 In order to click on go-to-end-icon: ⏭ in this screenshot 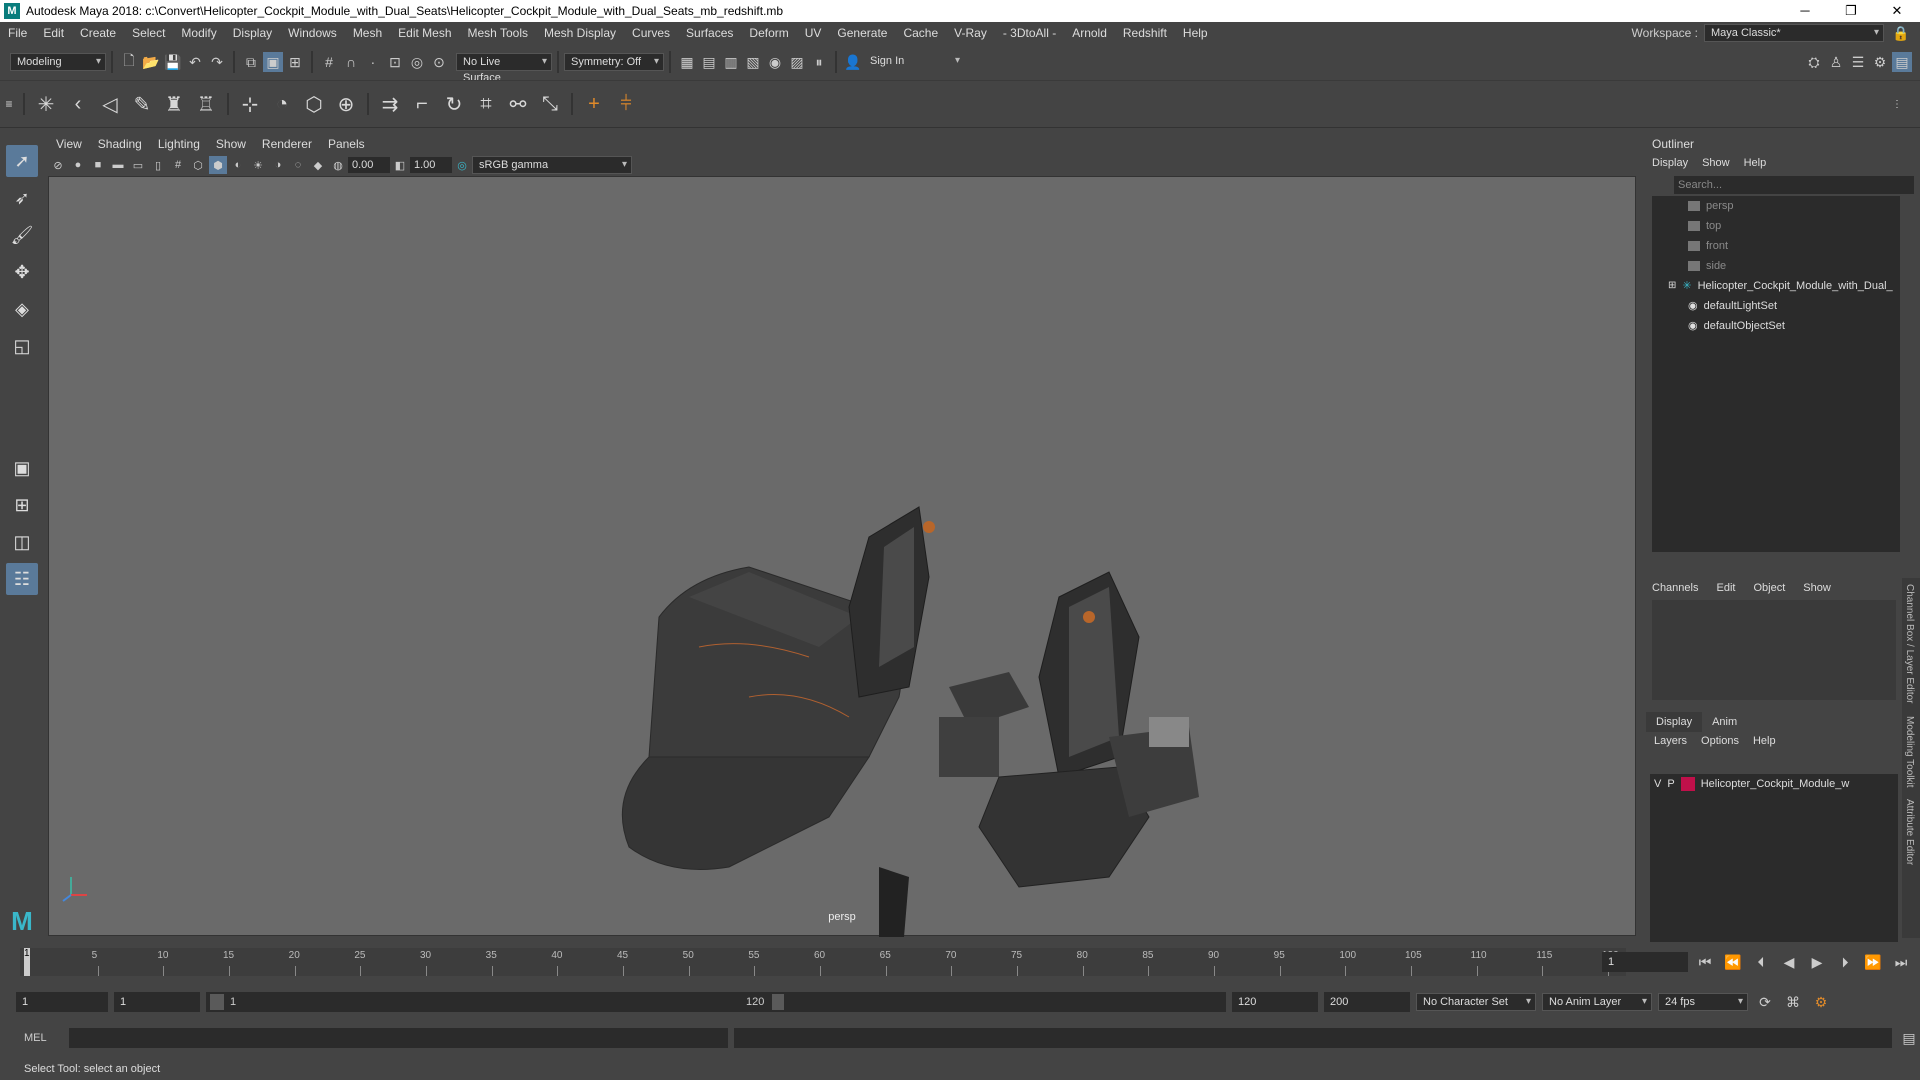, I will do `click(1901, 962)`.